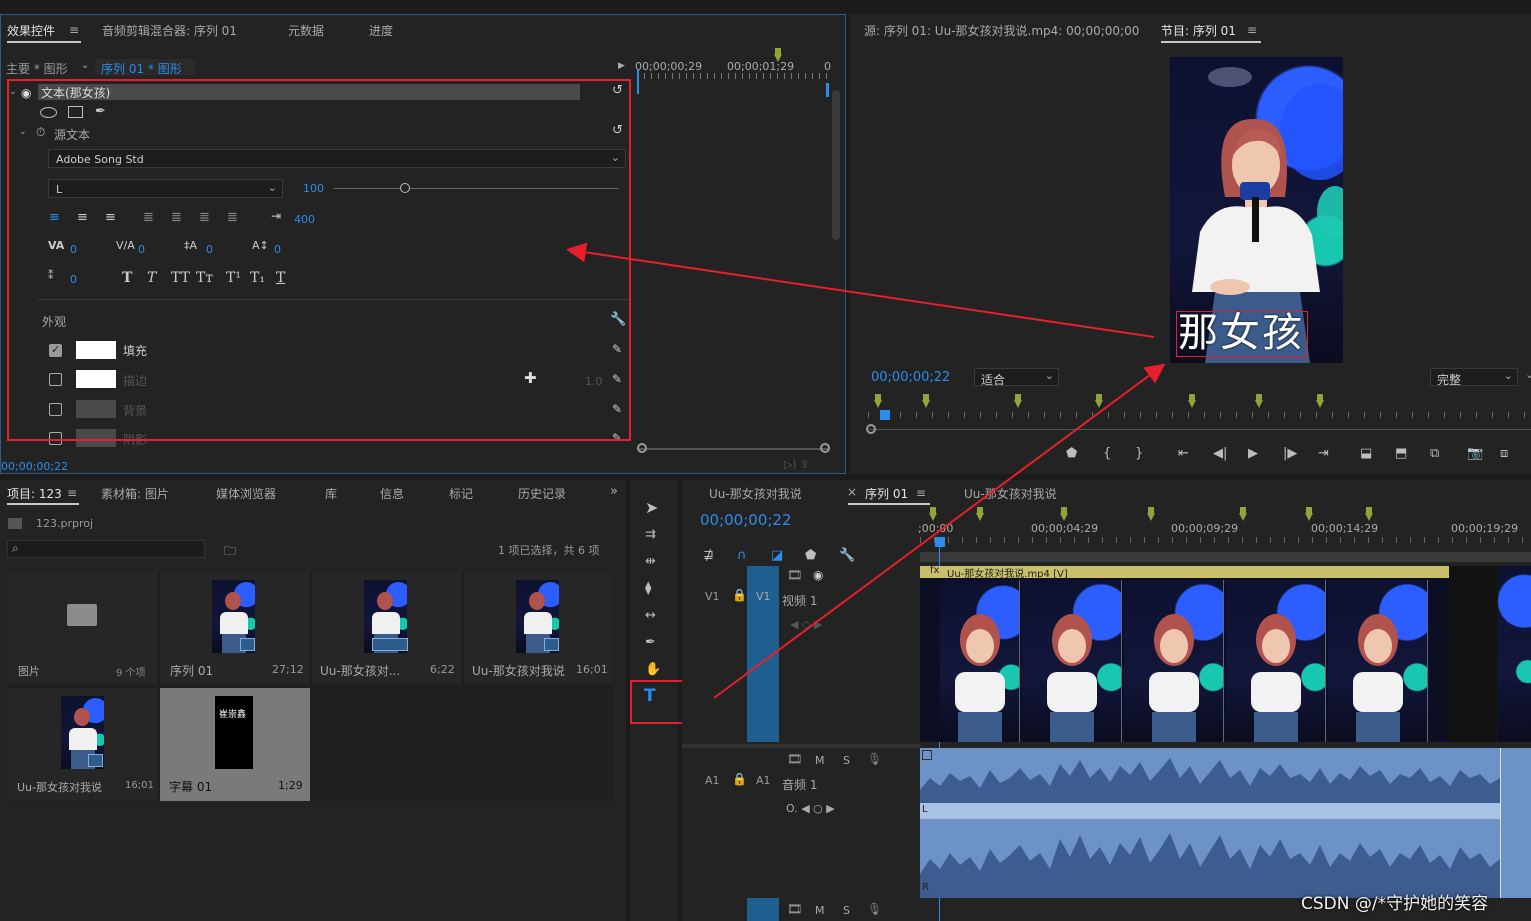 Image resolution: width=1531 pixels, height=921 pixels. I want to click on scroll-handle-right, so click(825, 448).